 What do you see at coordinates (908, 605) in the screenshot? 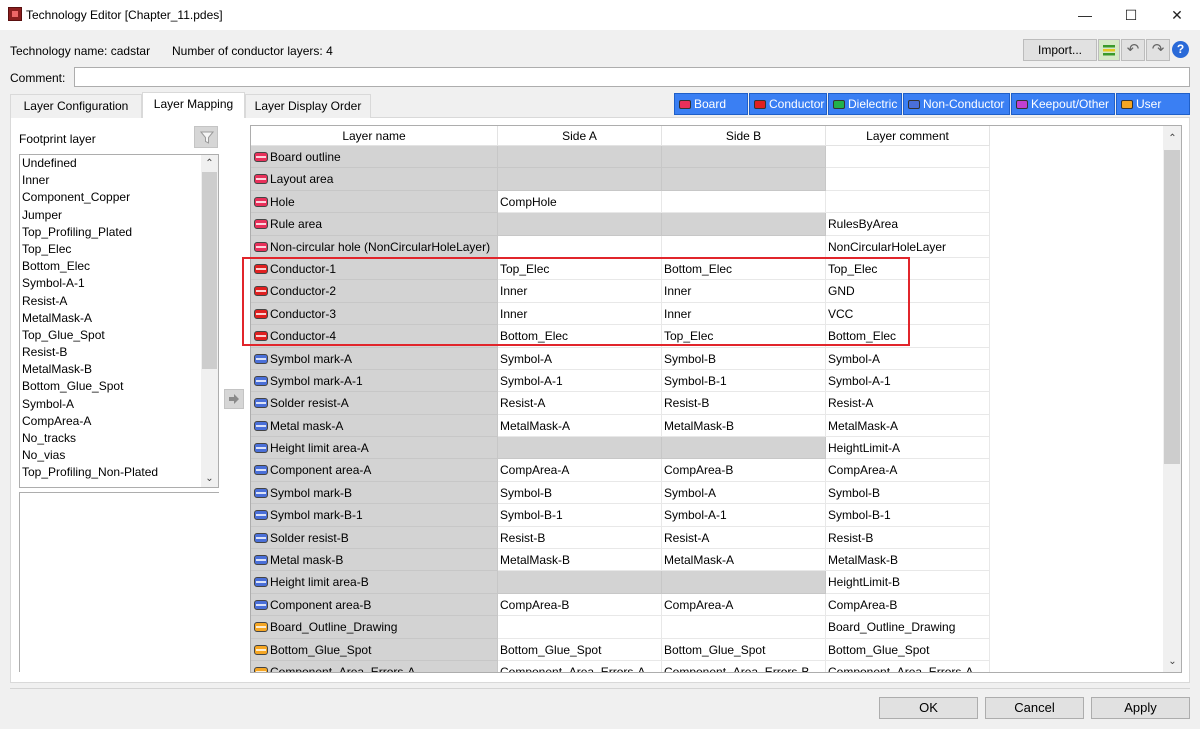
I see `layer-comment-cell: CompArea-B` at bounding box center [908, 605].